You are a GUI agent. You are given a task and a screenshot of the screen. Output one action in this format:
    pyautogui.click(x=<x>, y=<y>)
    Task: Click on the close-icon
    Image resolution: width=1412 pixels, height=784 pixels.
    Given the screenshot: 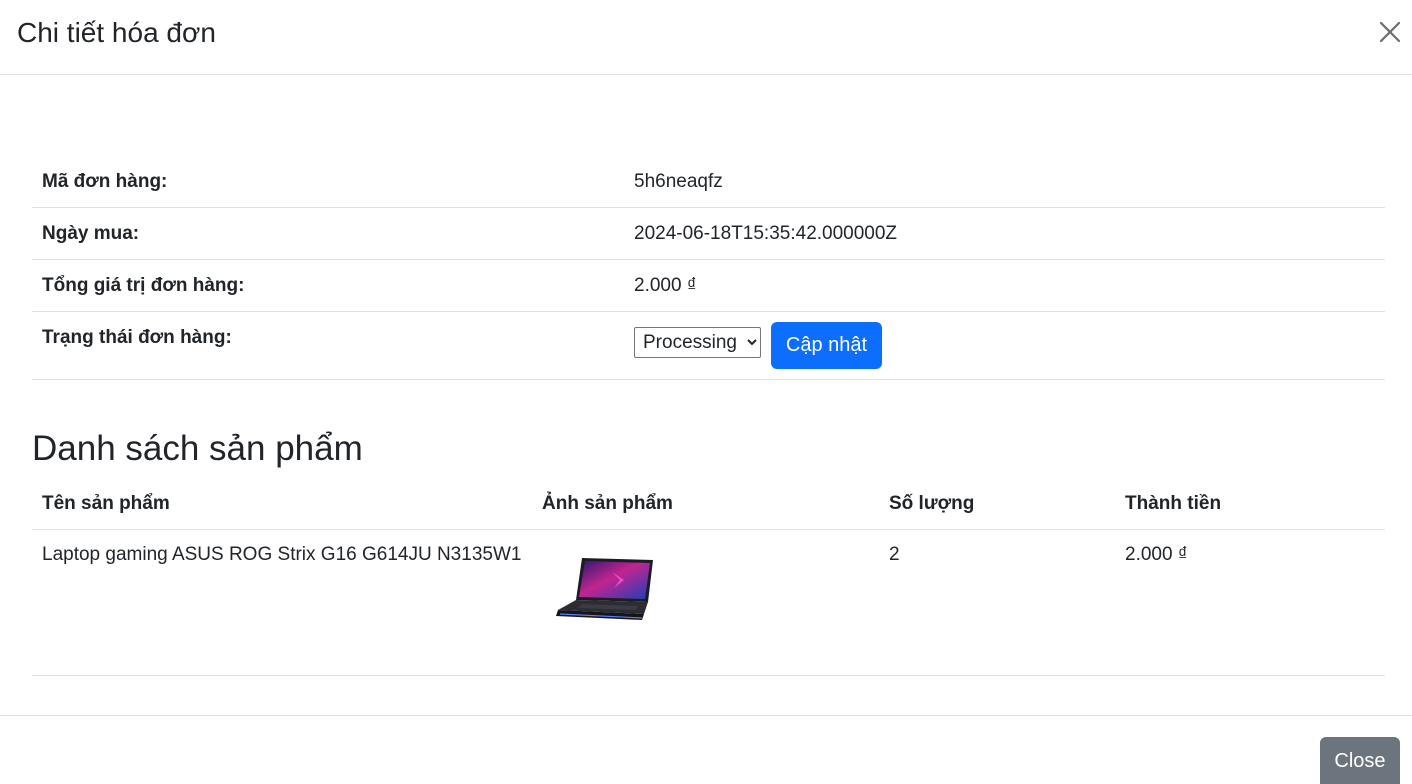 What is the action you would take?
    pyautogui.click(x=1390, y=32)
    